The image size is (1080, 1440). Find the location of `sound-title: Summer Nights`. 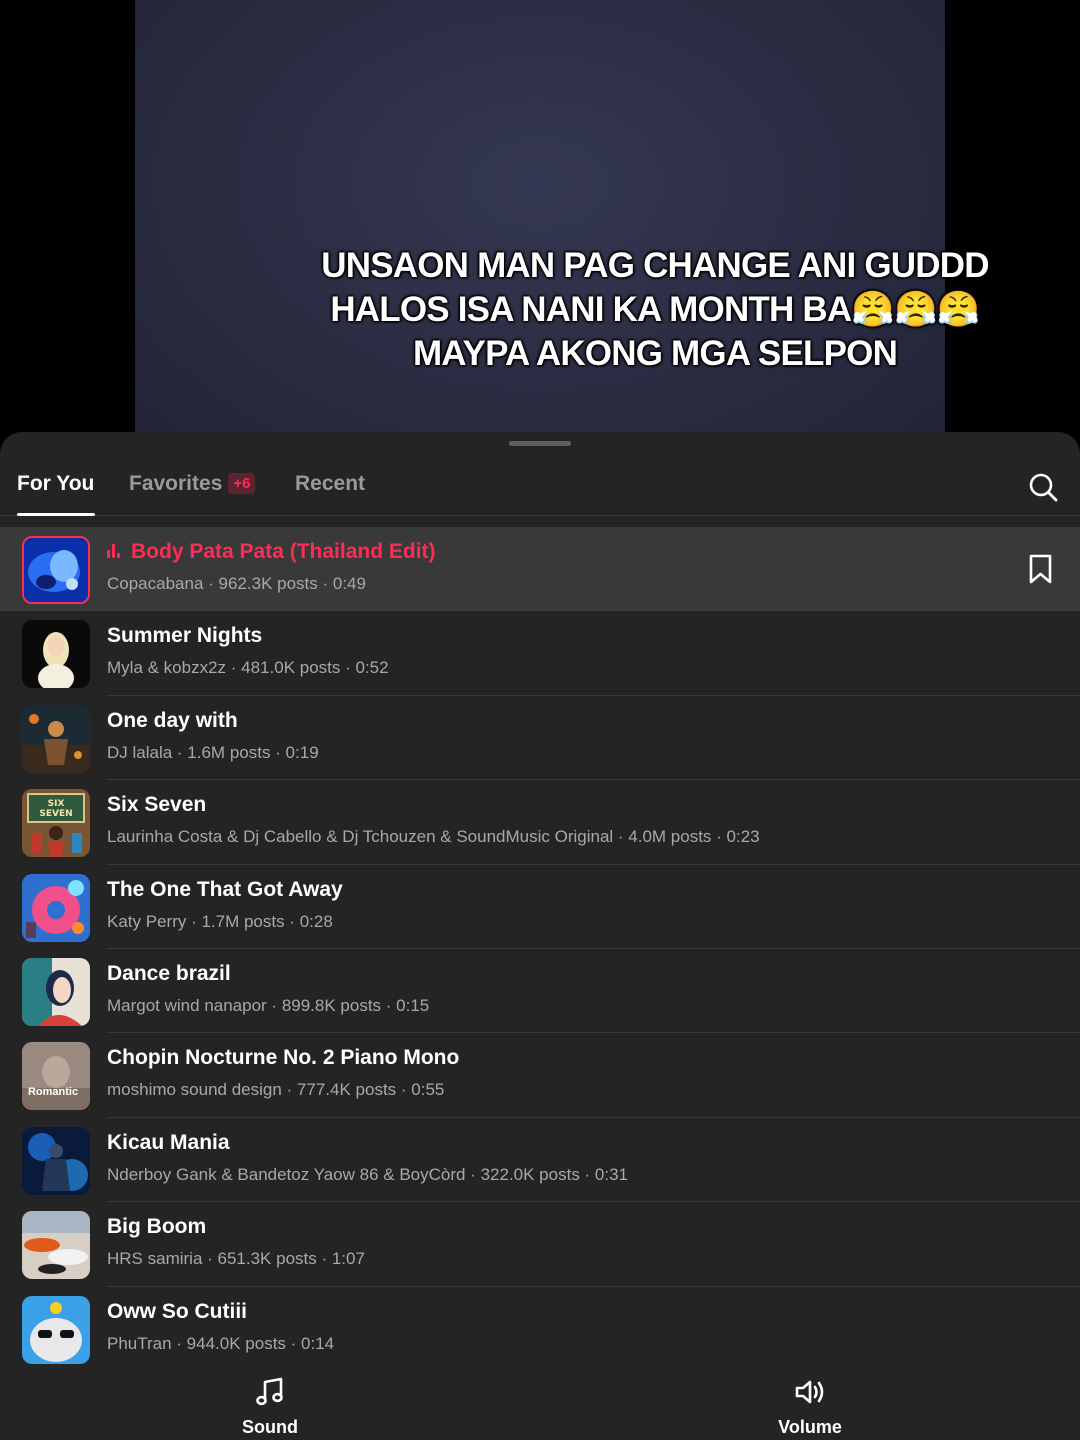

sound-title: Summer Nights is located at coordinates (185, 636).